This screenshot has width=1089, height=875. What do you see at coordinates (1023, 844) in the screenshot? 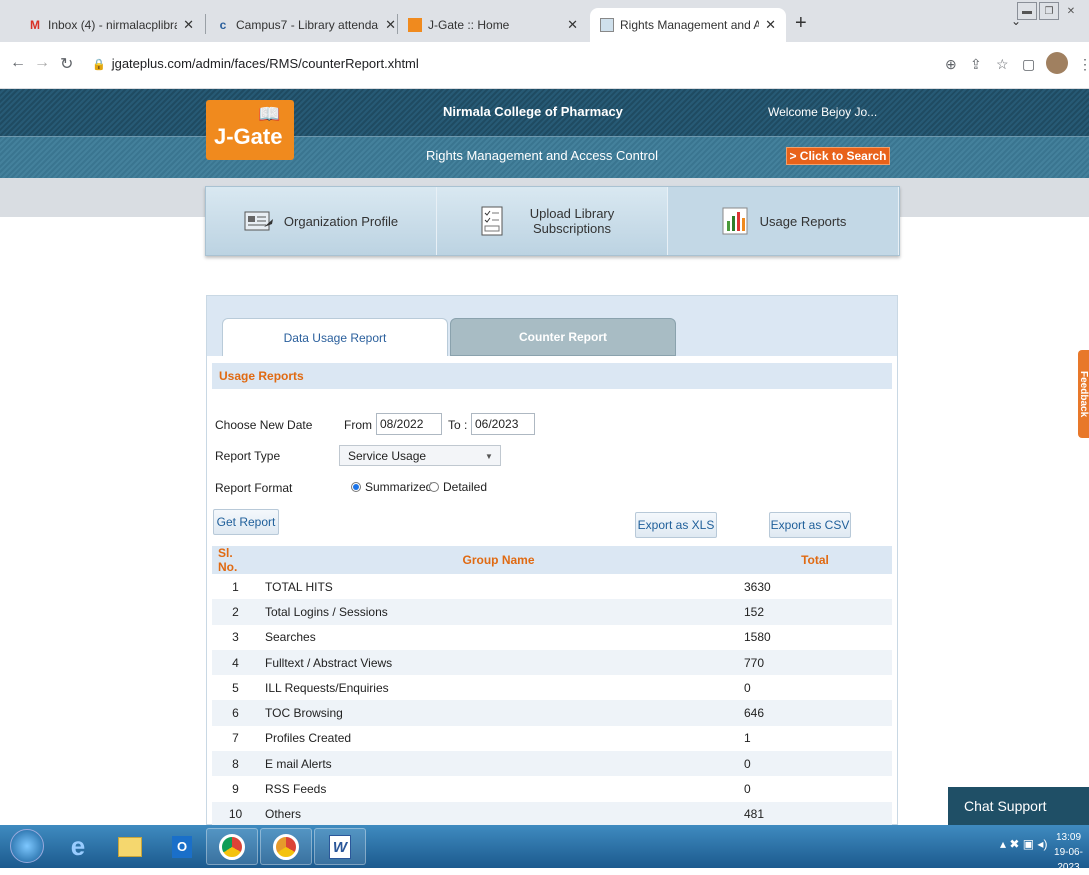
I see `system-tray-icons: ▴ ✖ ▣ ◂)` at bounding box center [1023, 844].